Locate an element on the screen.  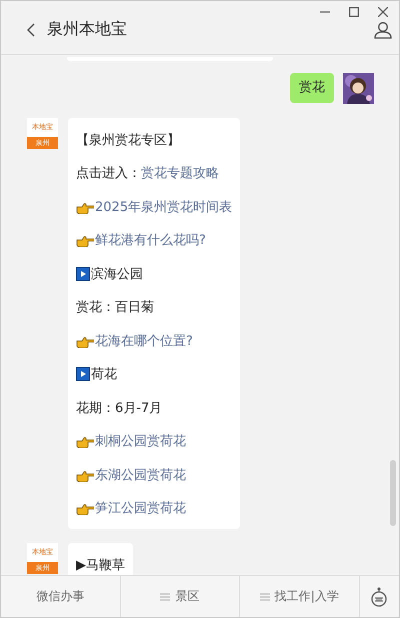
window-title: 泉州本地宝 is located at coordinates (87, 29).